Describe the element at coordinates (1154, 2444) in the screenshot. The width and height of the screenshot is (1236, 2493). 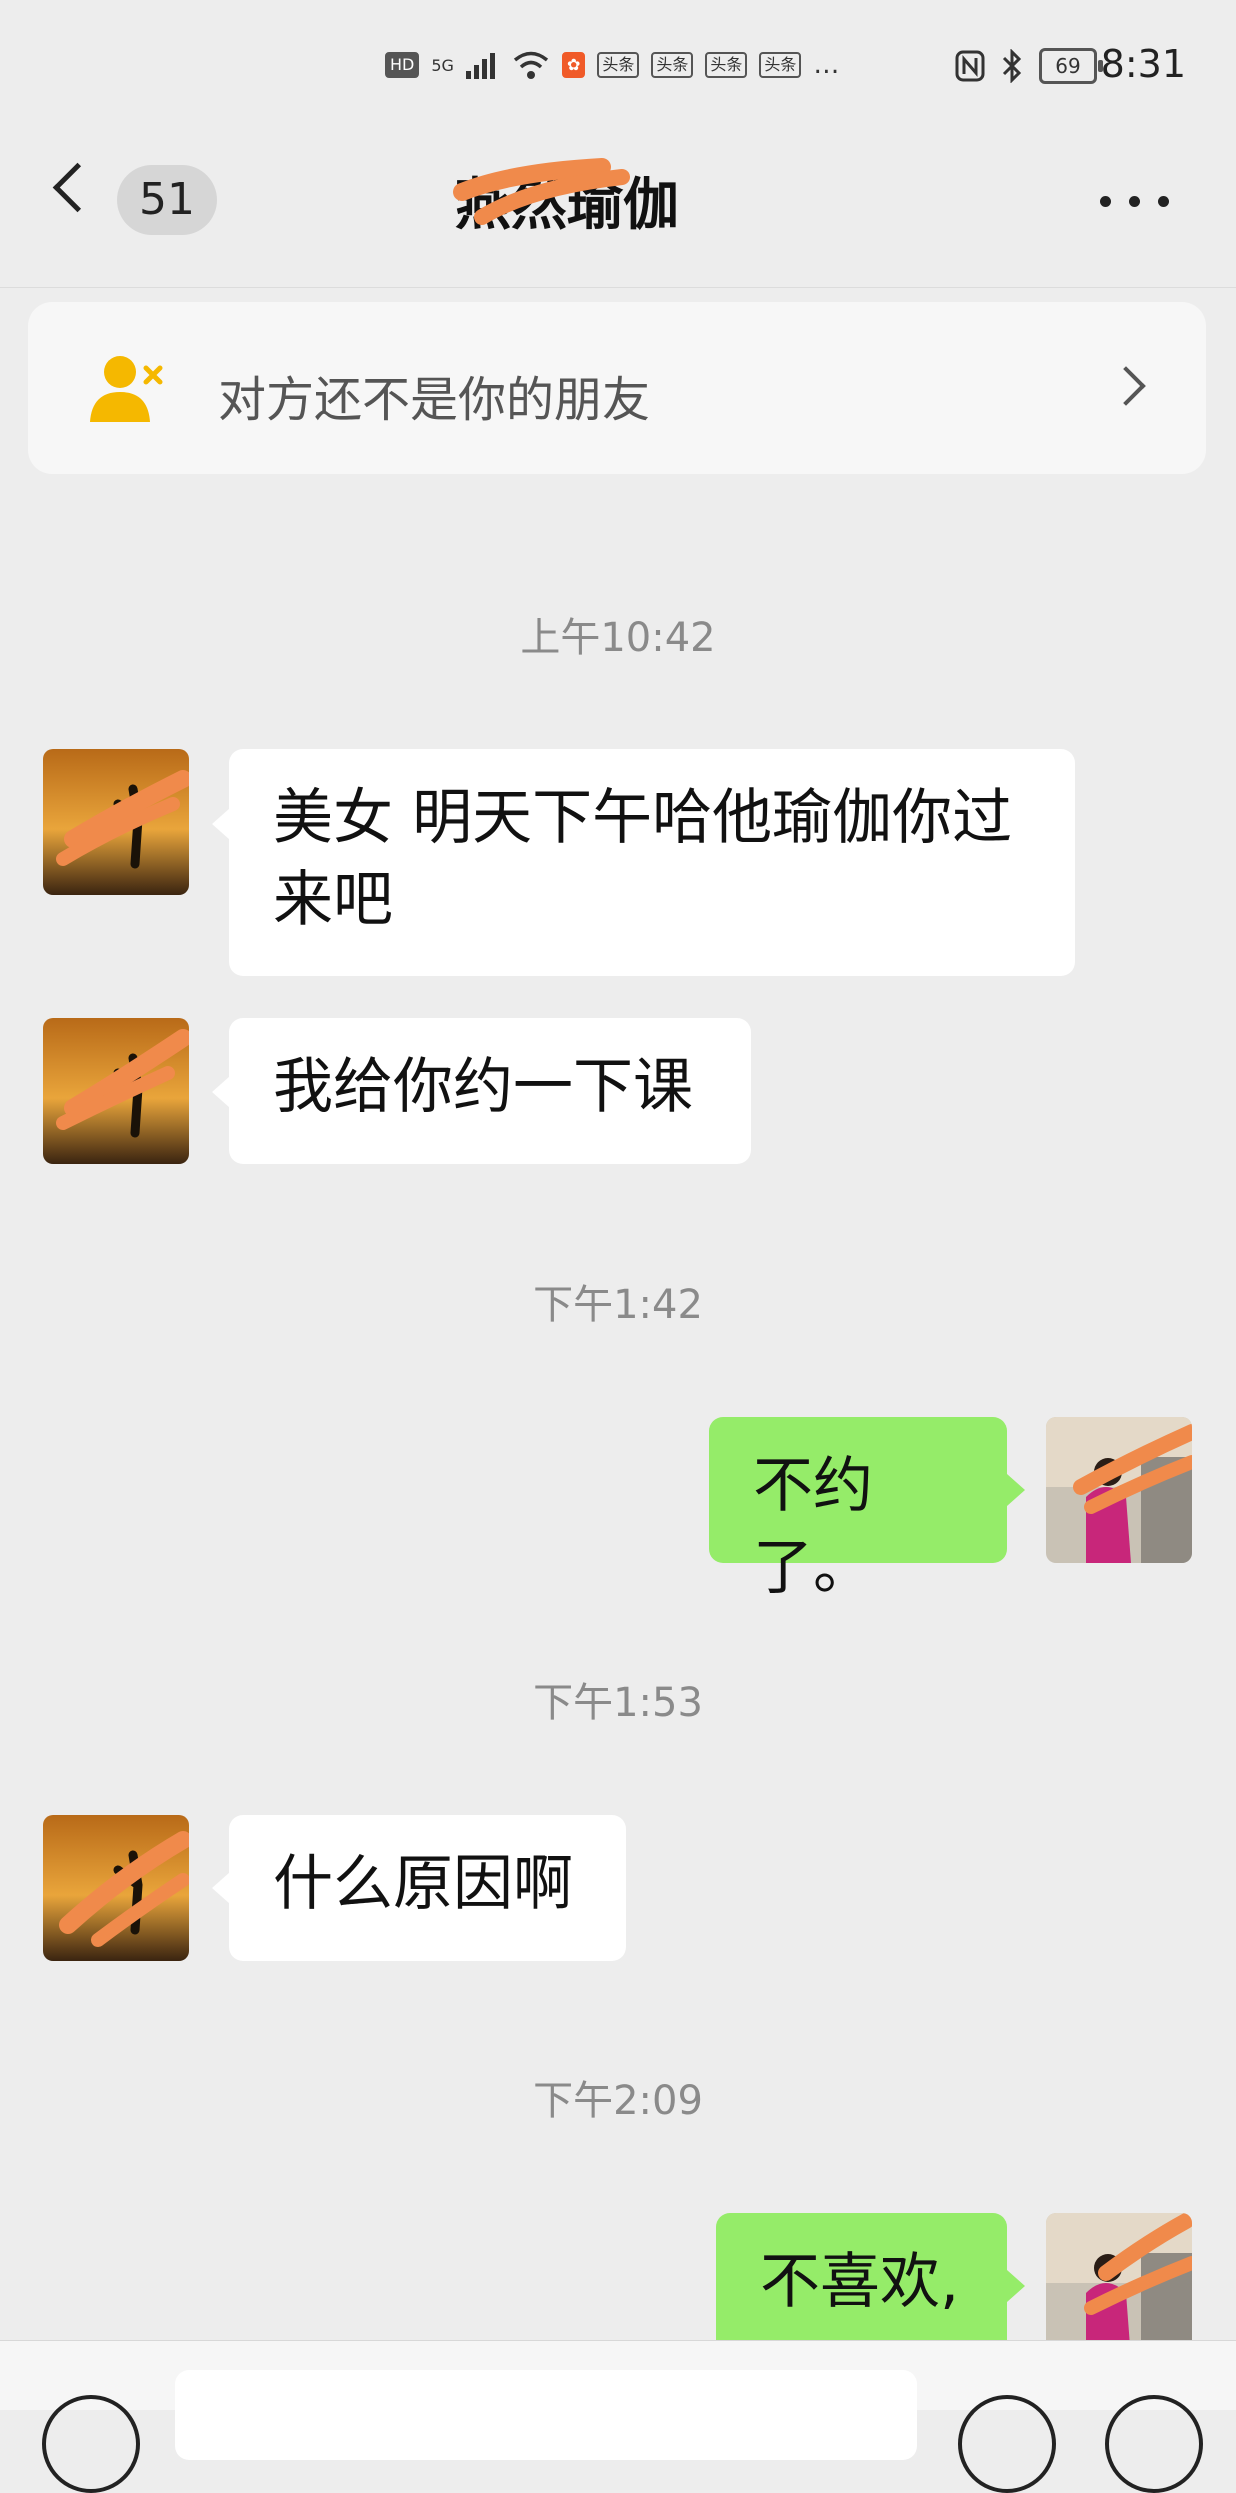
I see `plus-icon` at that location.